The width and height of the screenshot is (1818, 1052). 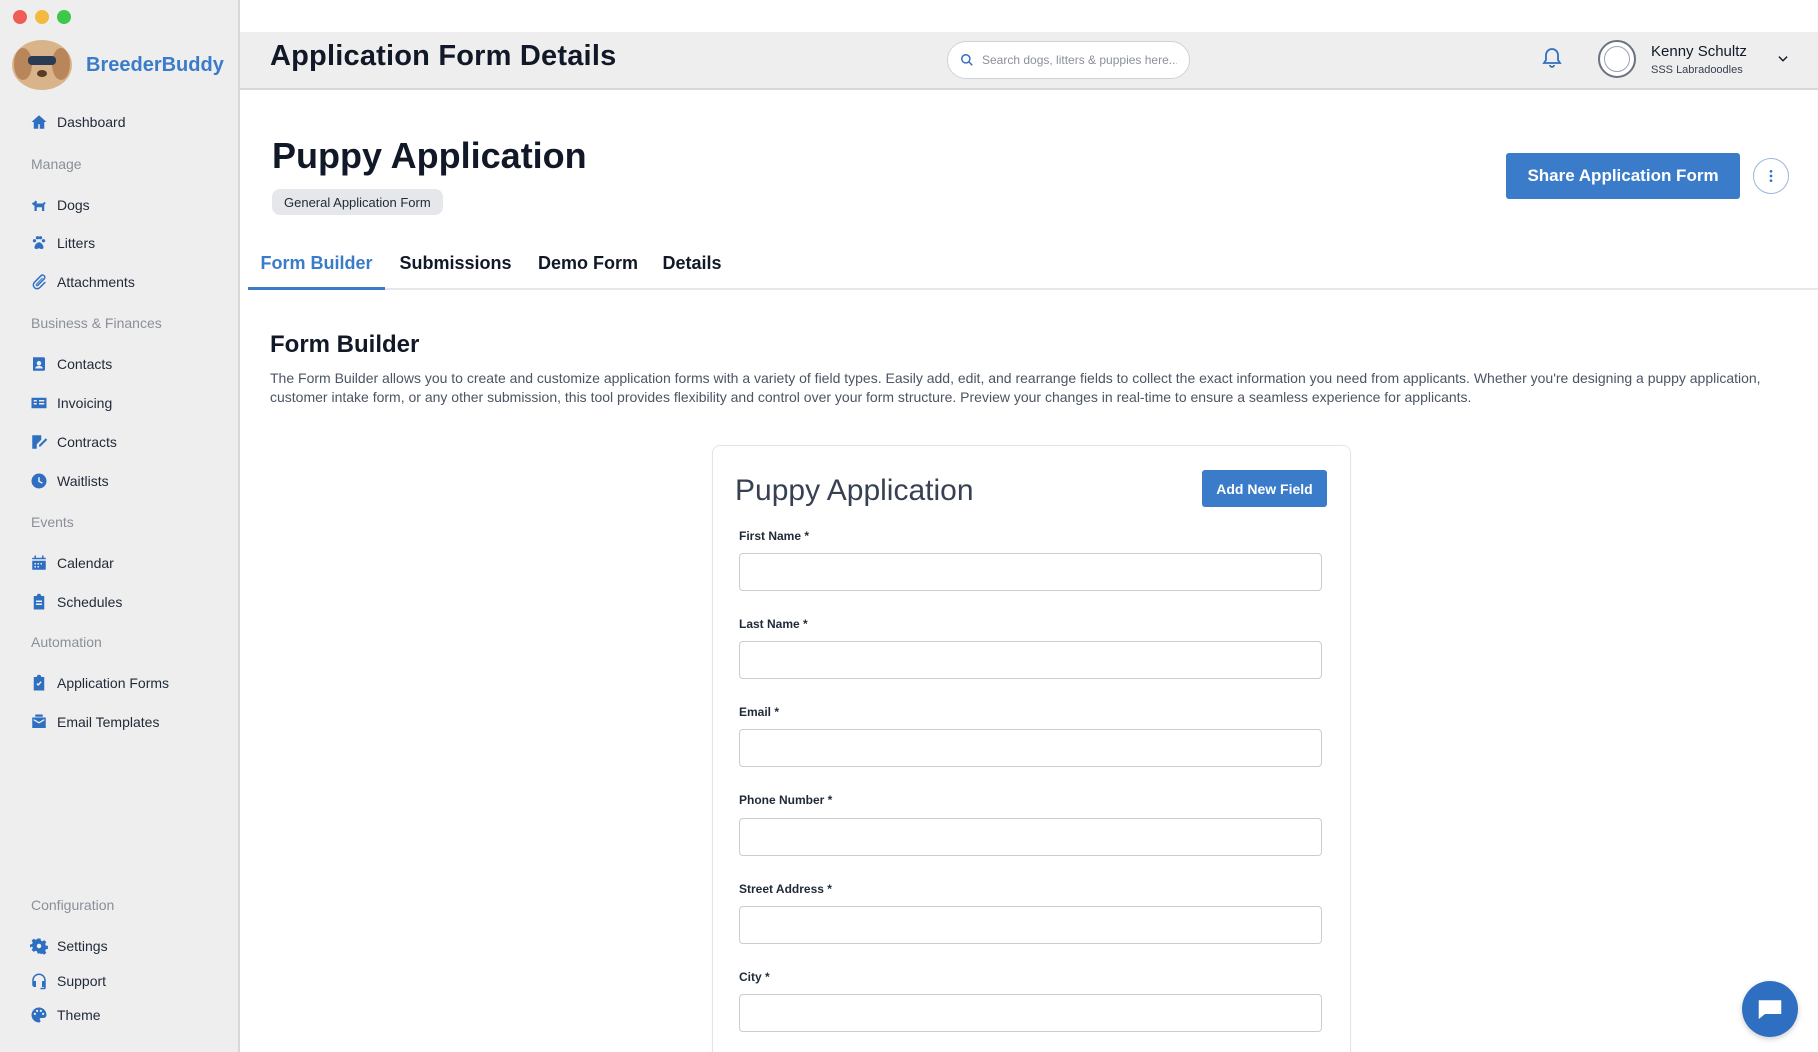 I want to click on section-title: Form Builder, so click(x=345, y=344).